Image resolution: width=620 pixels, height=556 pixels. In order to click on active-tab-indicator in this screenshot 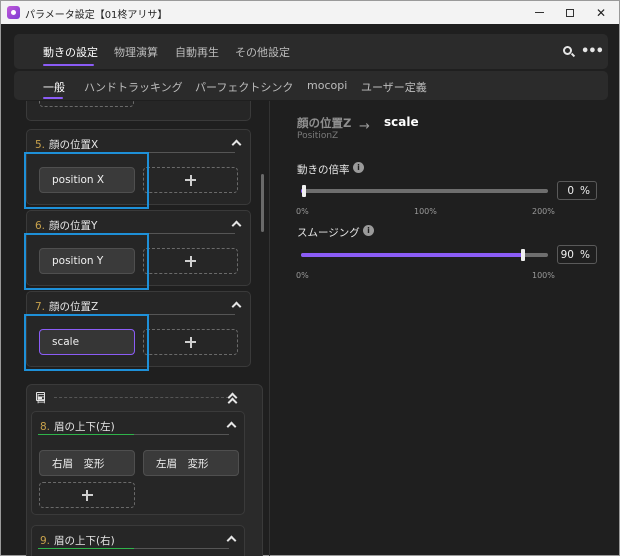, I will do `click(68, 65)`.